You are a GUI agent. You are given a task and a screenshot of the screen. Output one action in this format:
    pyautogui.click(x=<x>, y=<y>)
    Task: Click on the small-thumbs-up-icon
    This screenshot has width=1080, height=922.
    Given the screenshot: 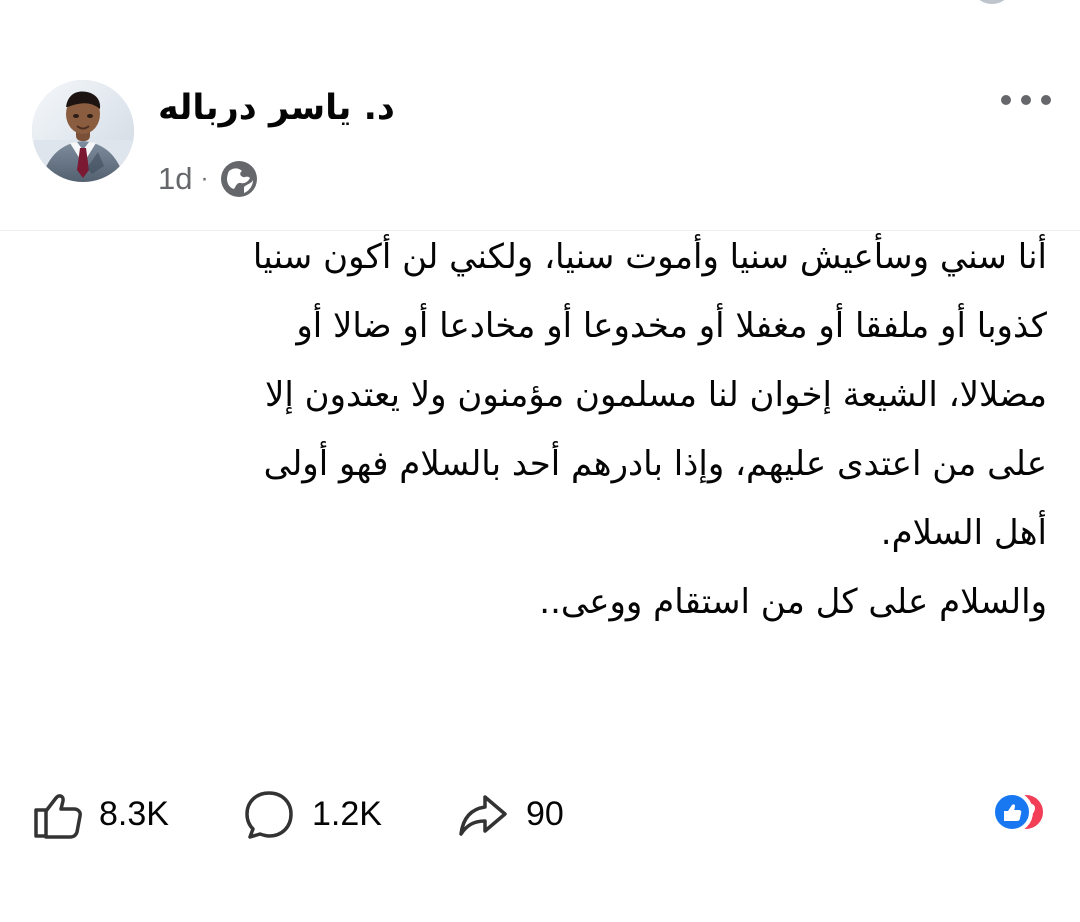 What is the action you would take?
    pyautogui.click(x=1013, y=812)
    